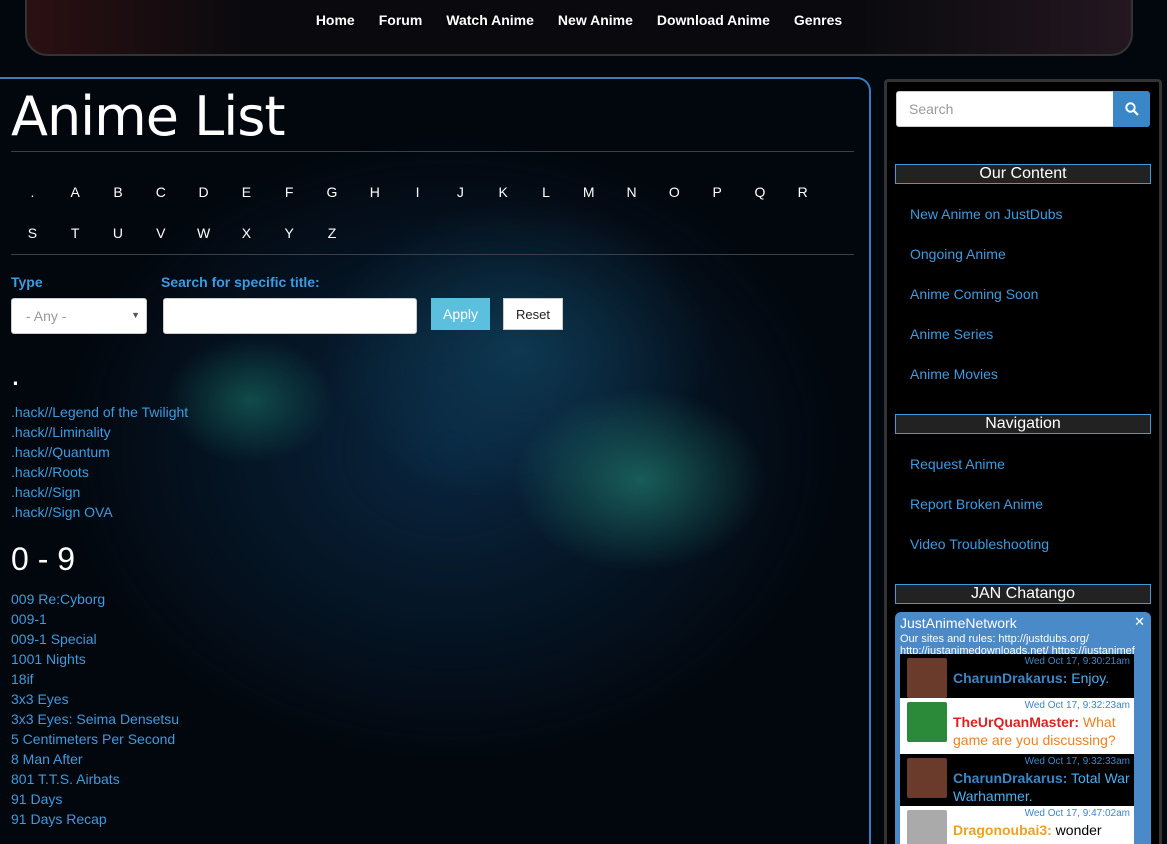 This screenshot has height=844, width=1167. What do you see at coordinates (118, 192) in the screenshot?
I see `alphabet-link: B` at bounding box center [118, 192].